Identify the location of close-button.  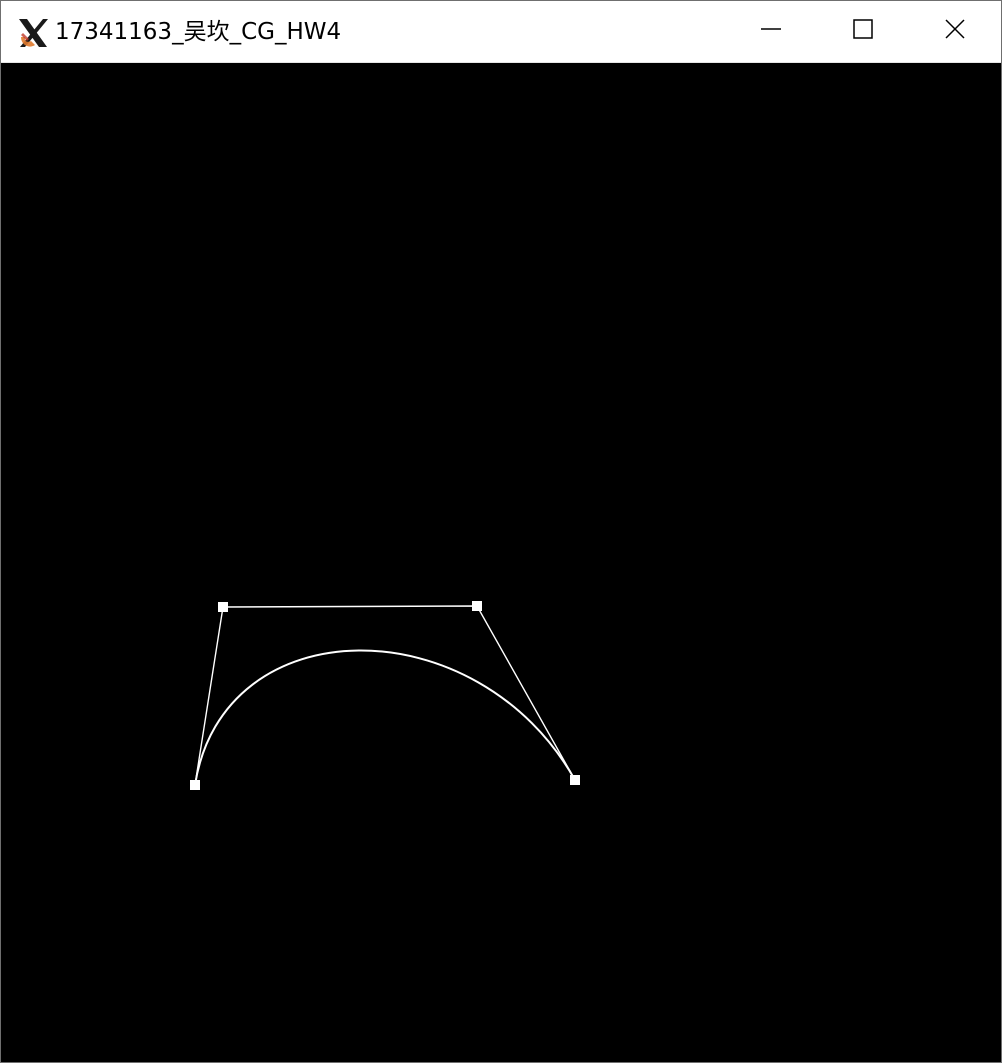
(955, 31).